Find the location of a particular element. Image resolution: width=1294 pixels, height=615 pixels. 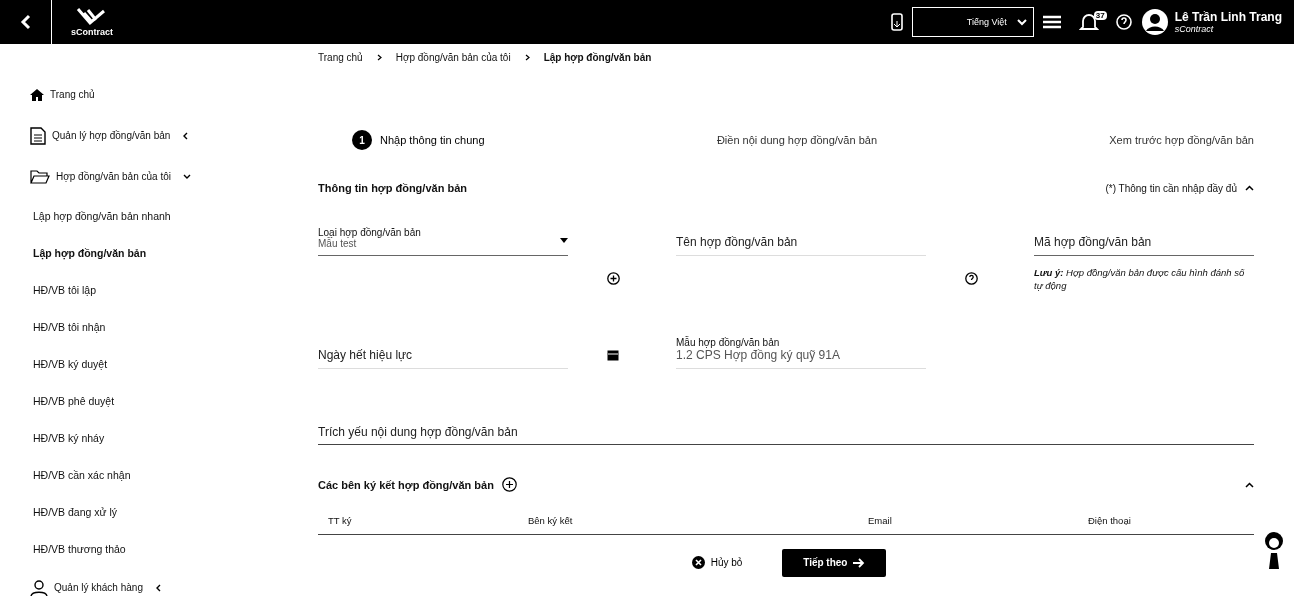

contract-type-select: Loại hợp đồng/văn bản Mẫu test is located at coordinates (443, 236).